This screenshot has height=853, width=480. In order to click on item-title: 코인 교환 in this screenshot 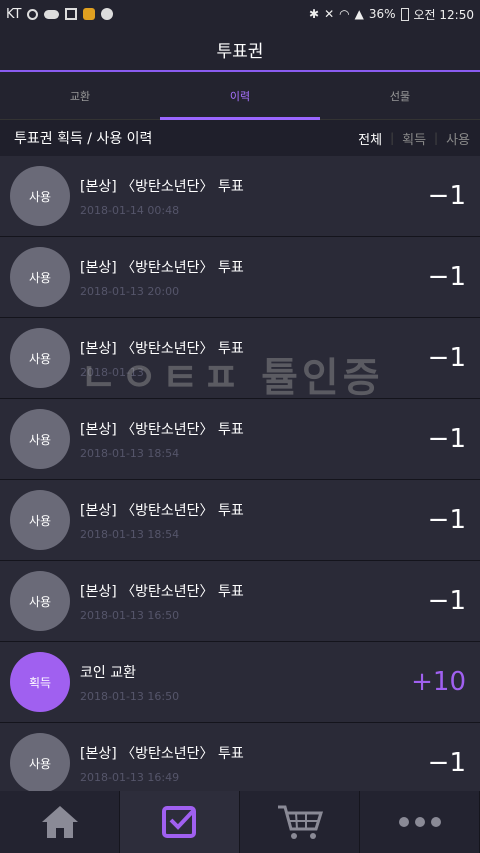, I will do `click(108, 672)`.